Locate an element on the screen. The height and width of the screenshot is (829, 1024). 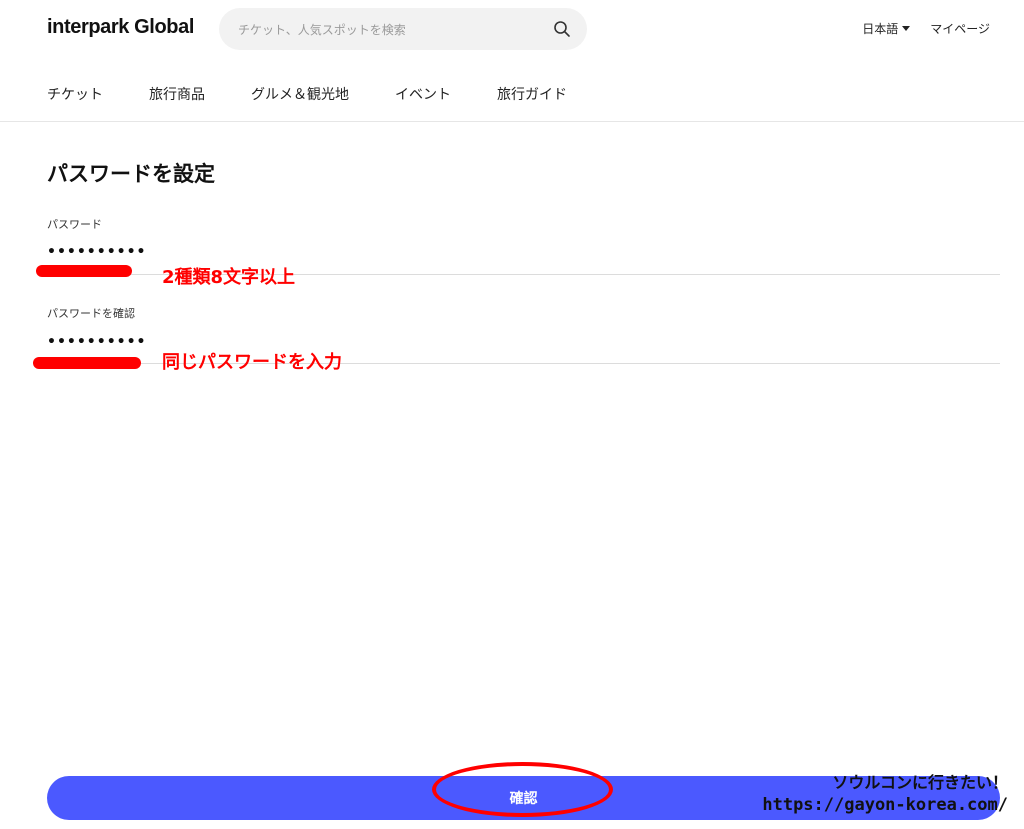
nav-item-travel-products: 旅行商品 is located at coordinates (177, 94).